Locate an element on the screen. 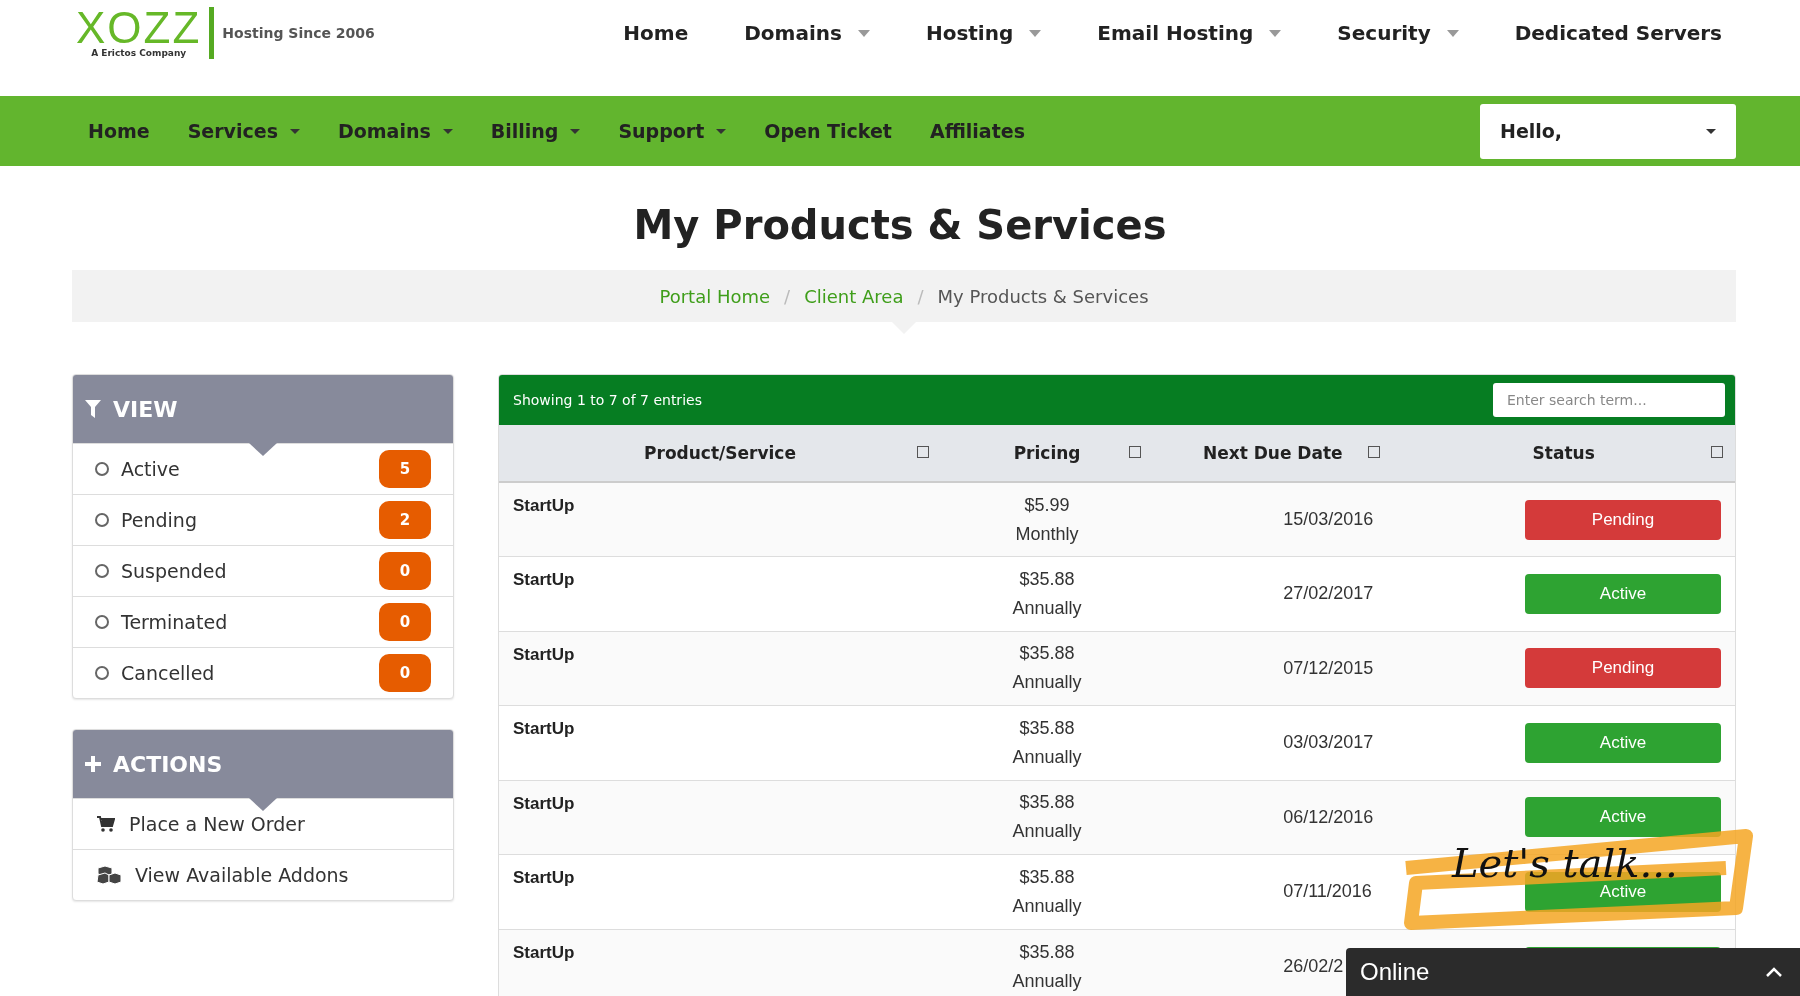  table-cell: 07/12/2015 is located at coordinates (1273, 668).